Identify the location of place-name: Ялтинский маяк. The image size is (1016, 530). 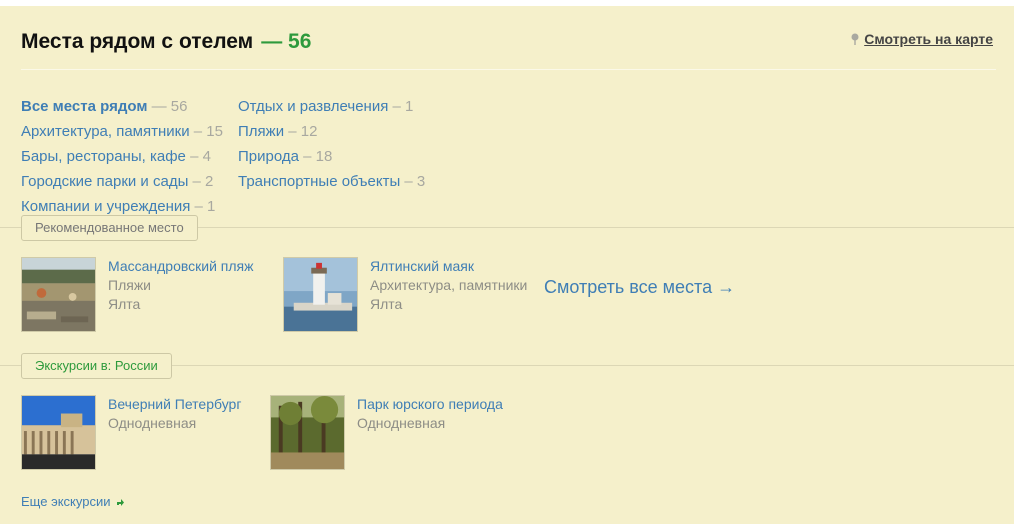
(448, 266).